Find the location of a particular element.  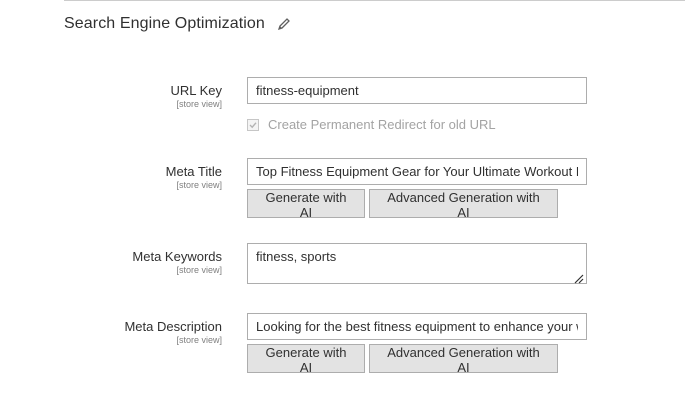

permanent-redirect-checkbox is located at coordinates (253, 124).